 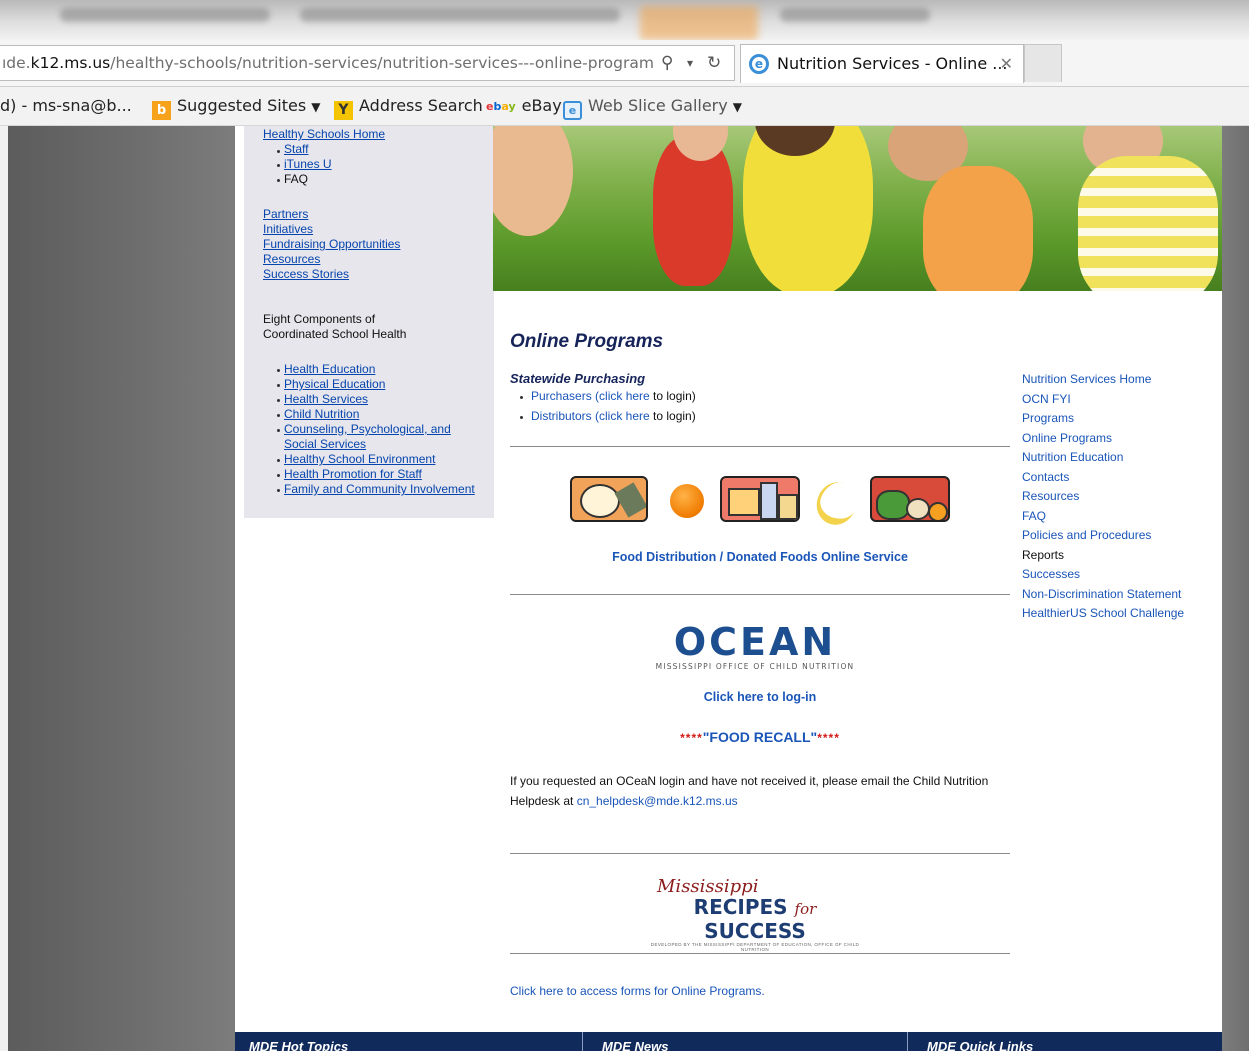 What do you see at coordinates (667, 63) in the screenshot?
I see `search-icon: ⚲` at bounding box center [667, 63].